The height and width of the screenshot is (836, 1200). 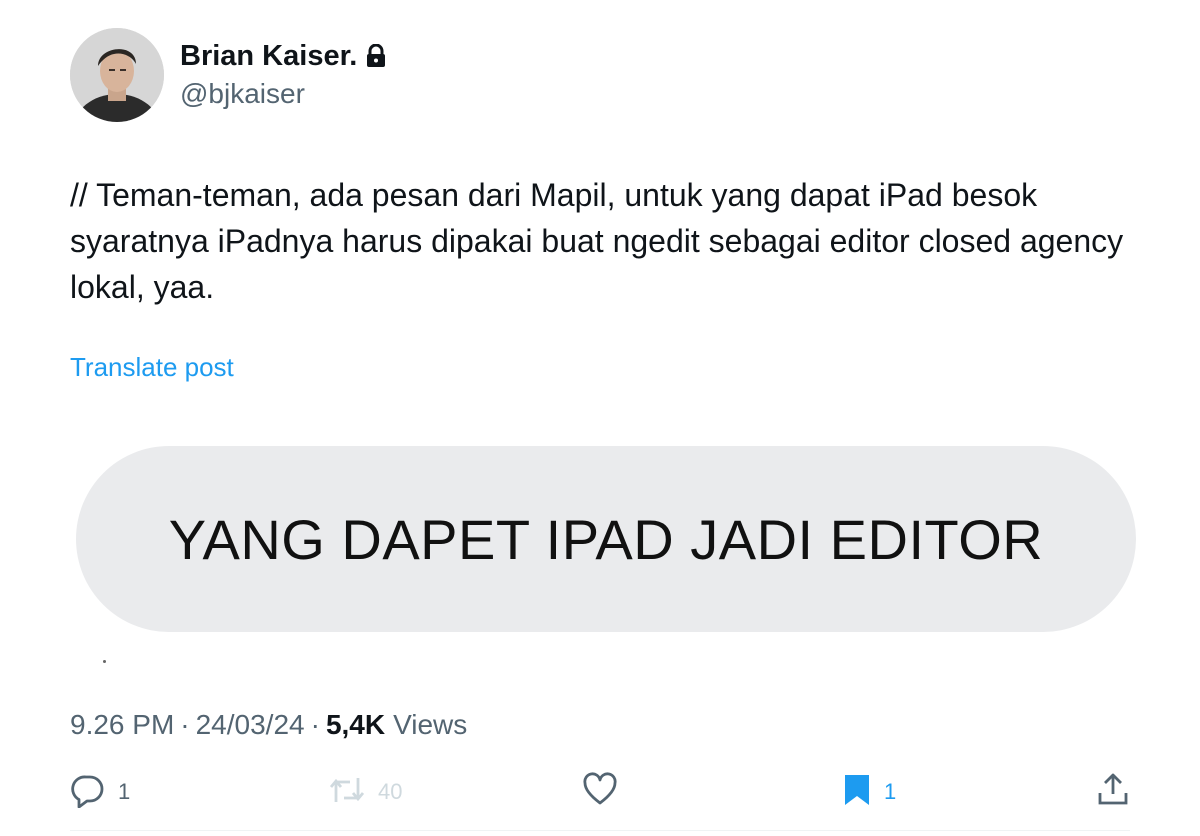 What do you see at coordinates (124, 791) in the screenshot?
I see `reply-count: 1` at bounding box center [124, 791].